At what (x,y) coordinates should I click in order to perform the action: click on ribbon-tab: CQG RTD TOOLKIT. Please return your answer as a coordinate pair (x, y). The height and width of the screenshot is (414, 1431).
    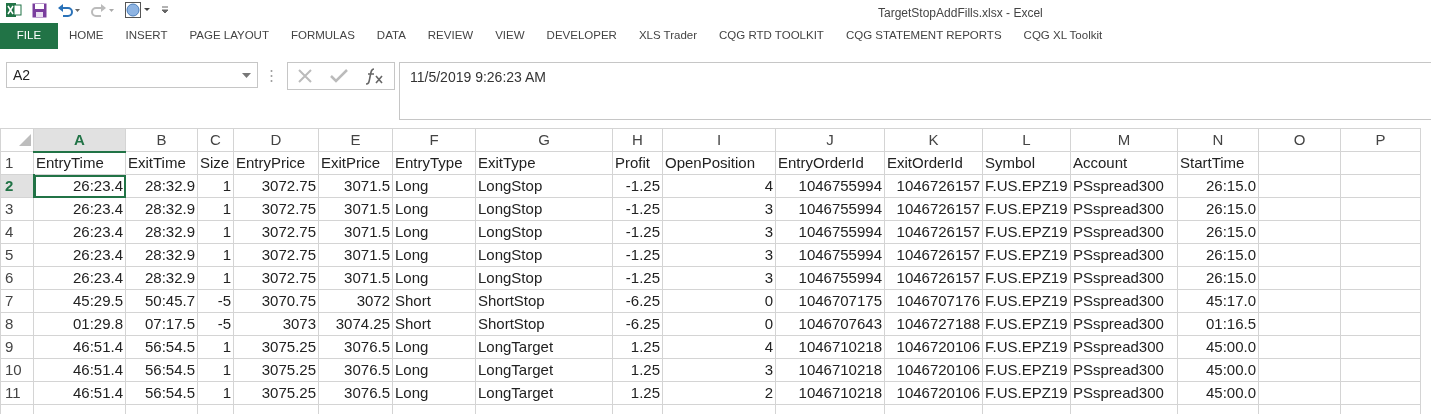
    Looking at the image, I should click on (771, 36).